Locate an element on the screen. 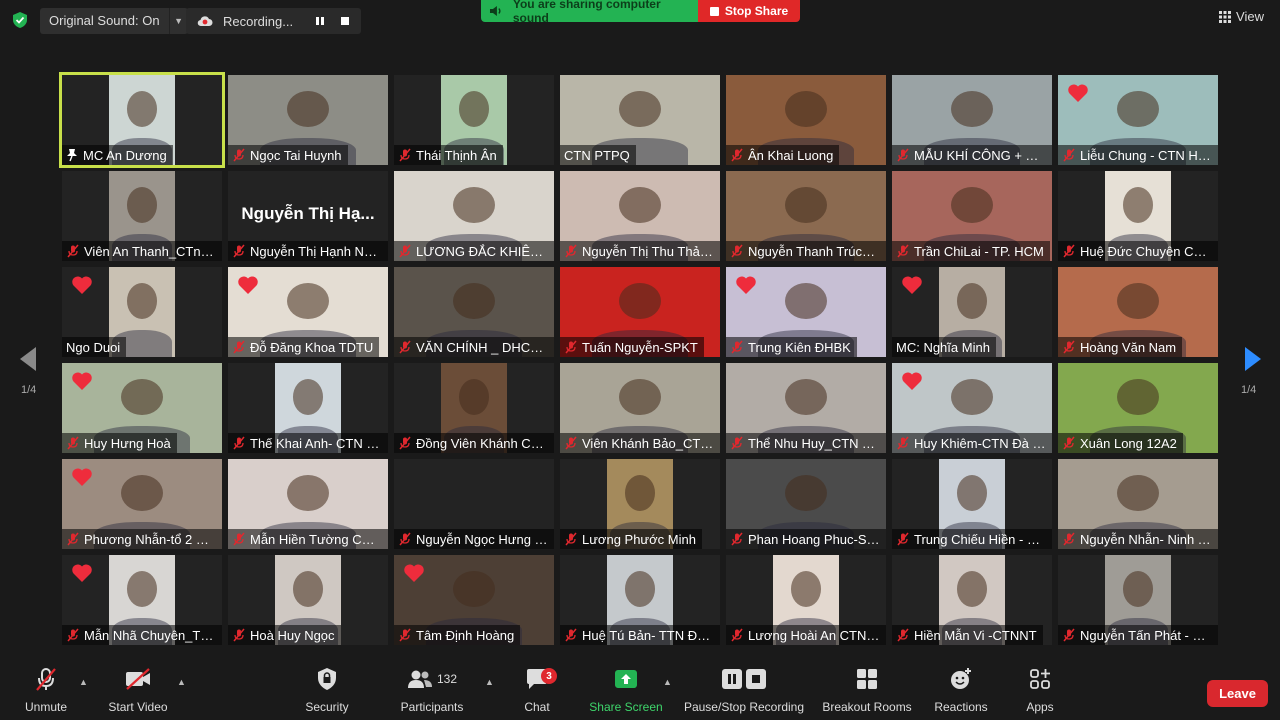 The height and width of the screenshot is (720, 1280). participant-name-tag: Phan Hoang Phuc-SPKT is located at coordinates (806, 539).